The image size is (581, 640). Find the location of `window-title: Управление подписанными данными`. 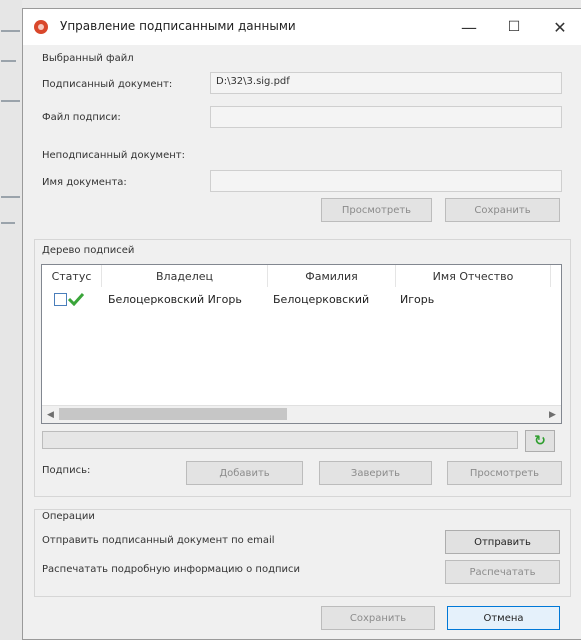

window-title: Управление подписанными данными is located at coordinates (178, 26).